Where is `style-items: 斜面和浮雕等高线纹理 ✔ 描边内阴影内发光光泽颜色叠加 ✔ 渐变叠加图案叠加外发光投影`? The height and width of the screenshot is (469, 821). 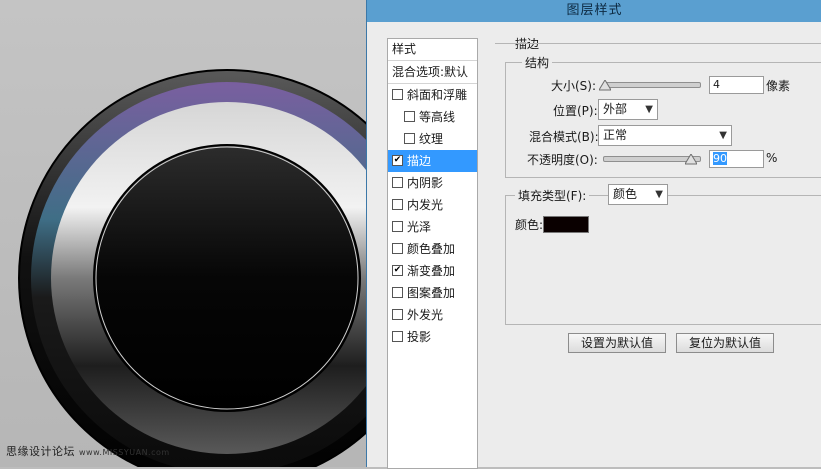
style-items: 斜面和浮雕等高线纹理 ✔ 描边内阴影内发光光泽颜色叠加 ✔ 渐变叠加图案叠加外发光投影 is located at coordinates (432, 216).